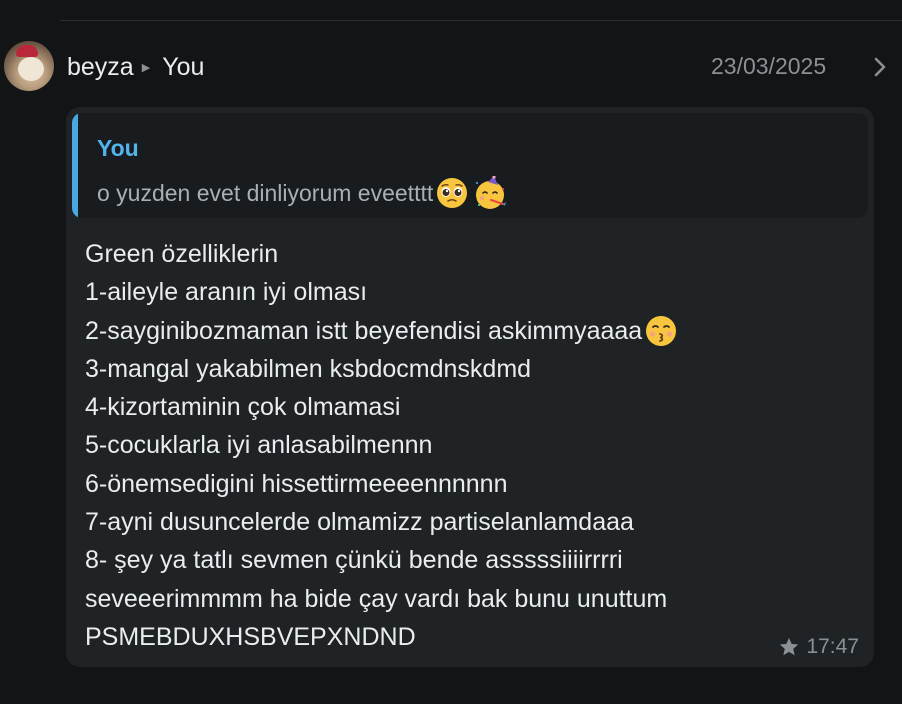 The height and width of the screenshot is (704, 902). Describe the element at coordinates (250, 636) in the screenshot. I see `message-line: PSMEBDUXHSBVEPXNDND` at that location.